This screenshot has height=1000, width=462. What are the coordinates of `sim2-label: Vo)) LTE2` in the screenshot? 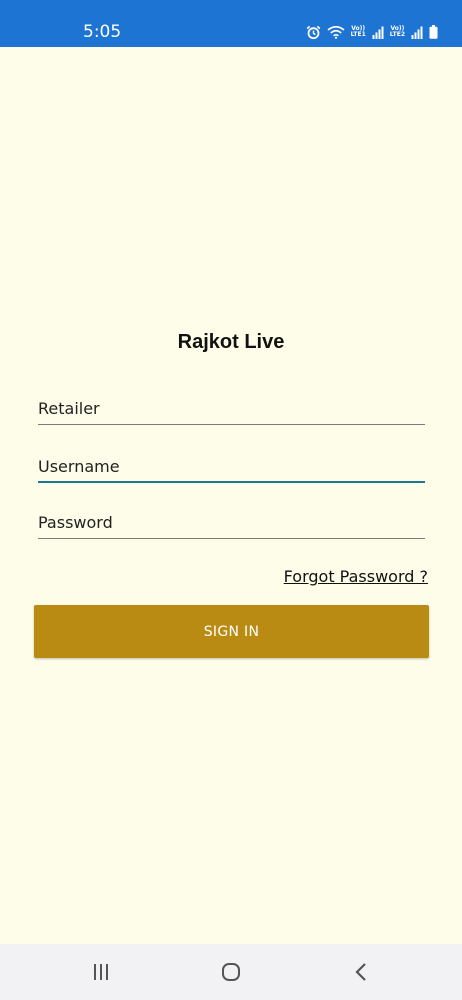 It's located at (397, 31).